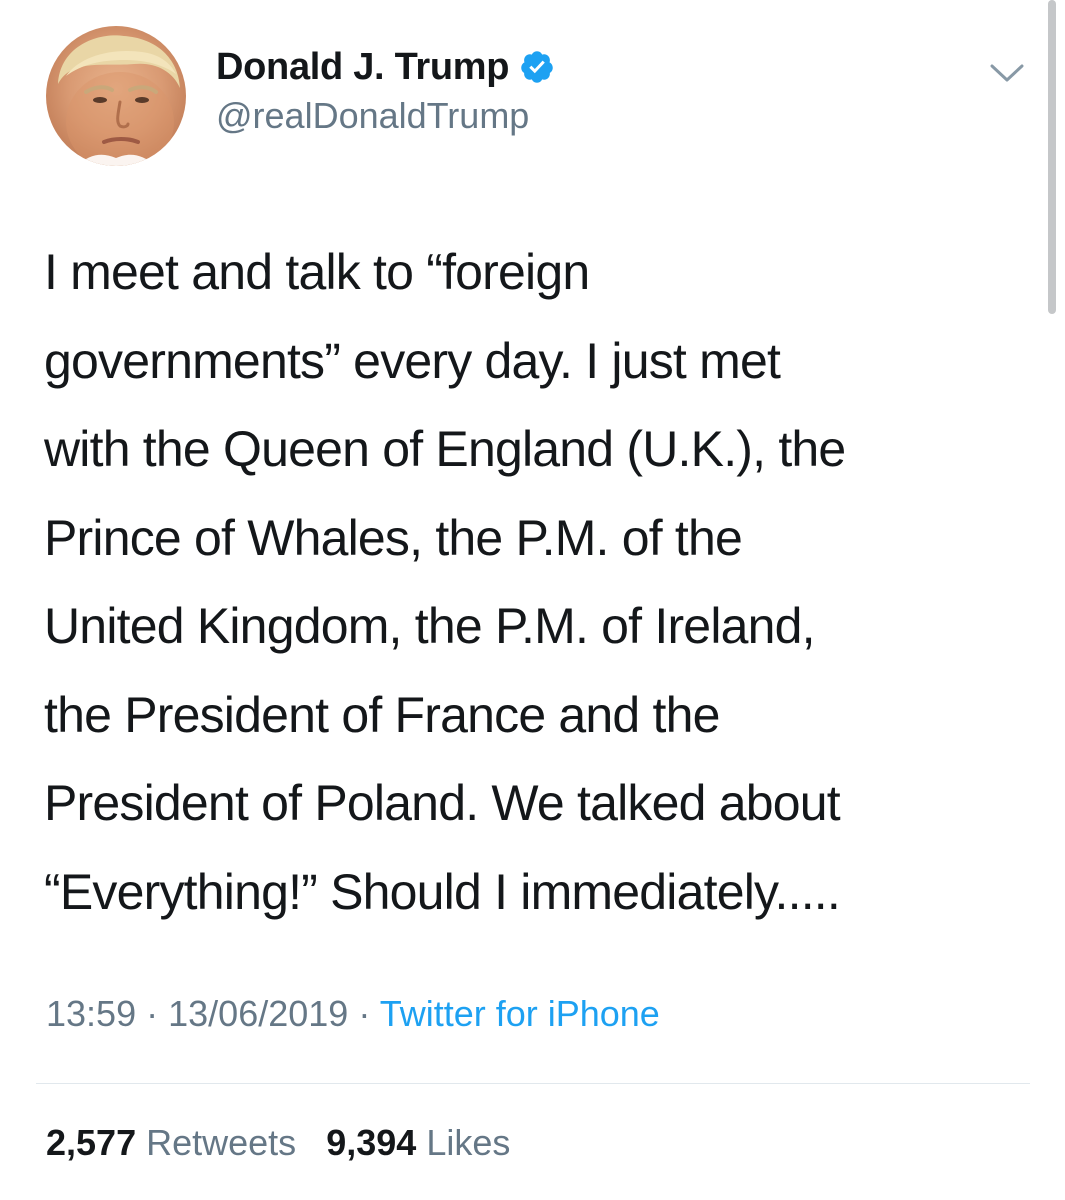  Describe the element at coordinates (382, 714) in the screenshot. I see `tweet-text-line: the President of France and the` at that location.